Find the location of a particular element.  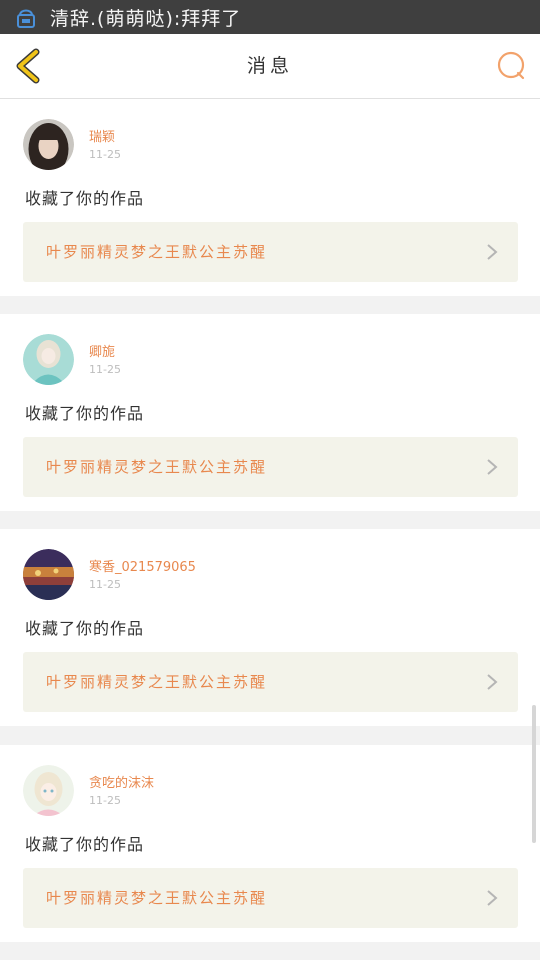

status-bar: 清辞.(萌萌哒):拜拜了 is located at coordinates (270, 17).